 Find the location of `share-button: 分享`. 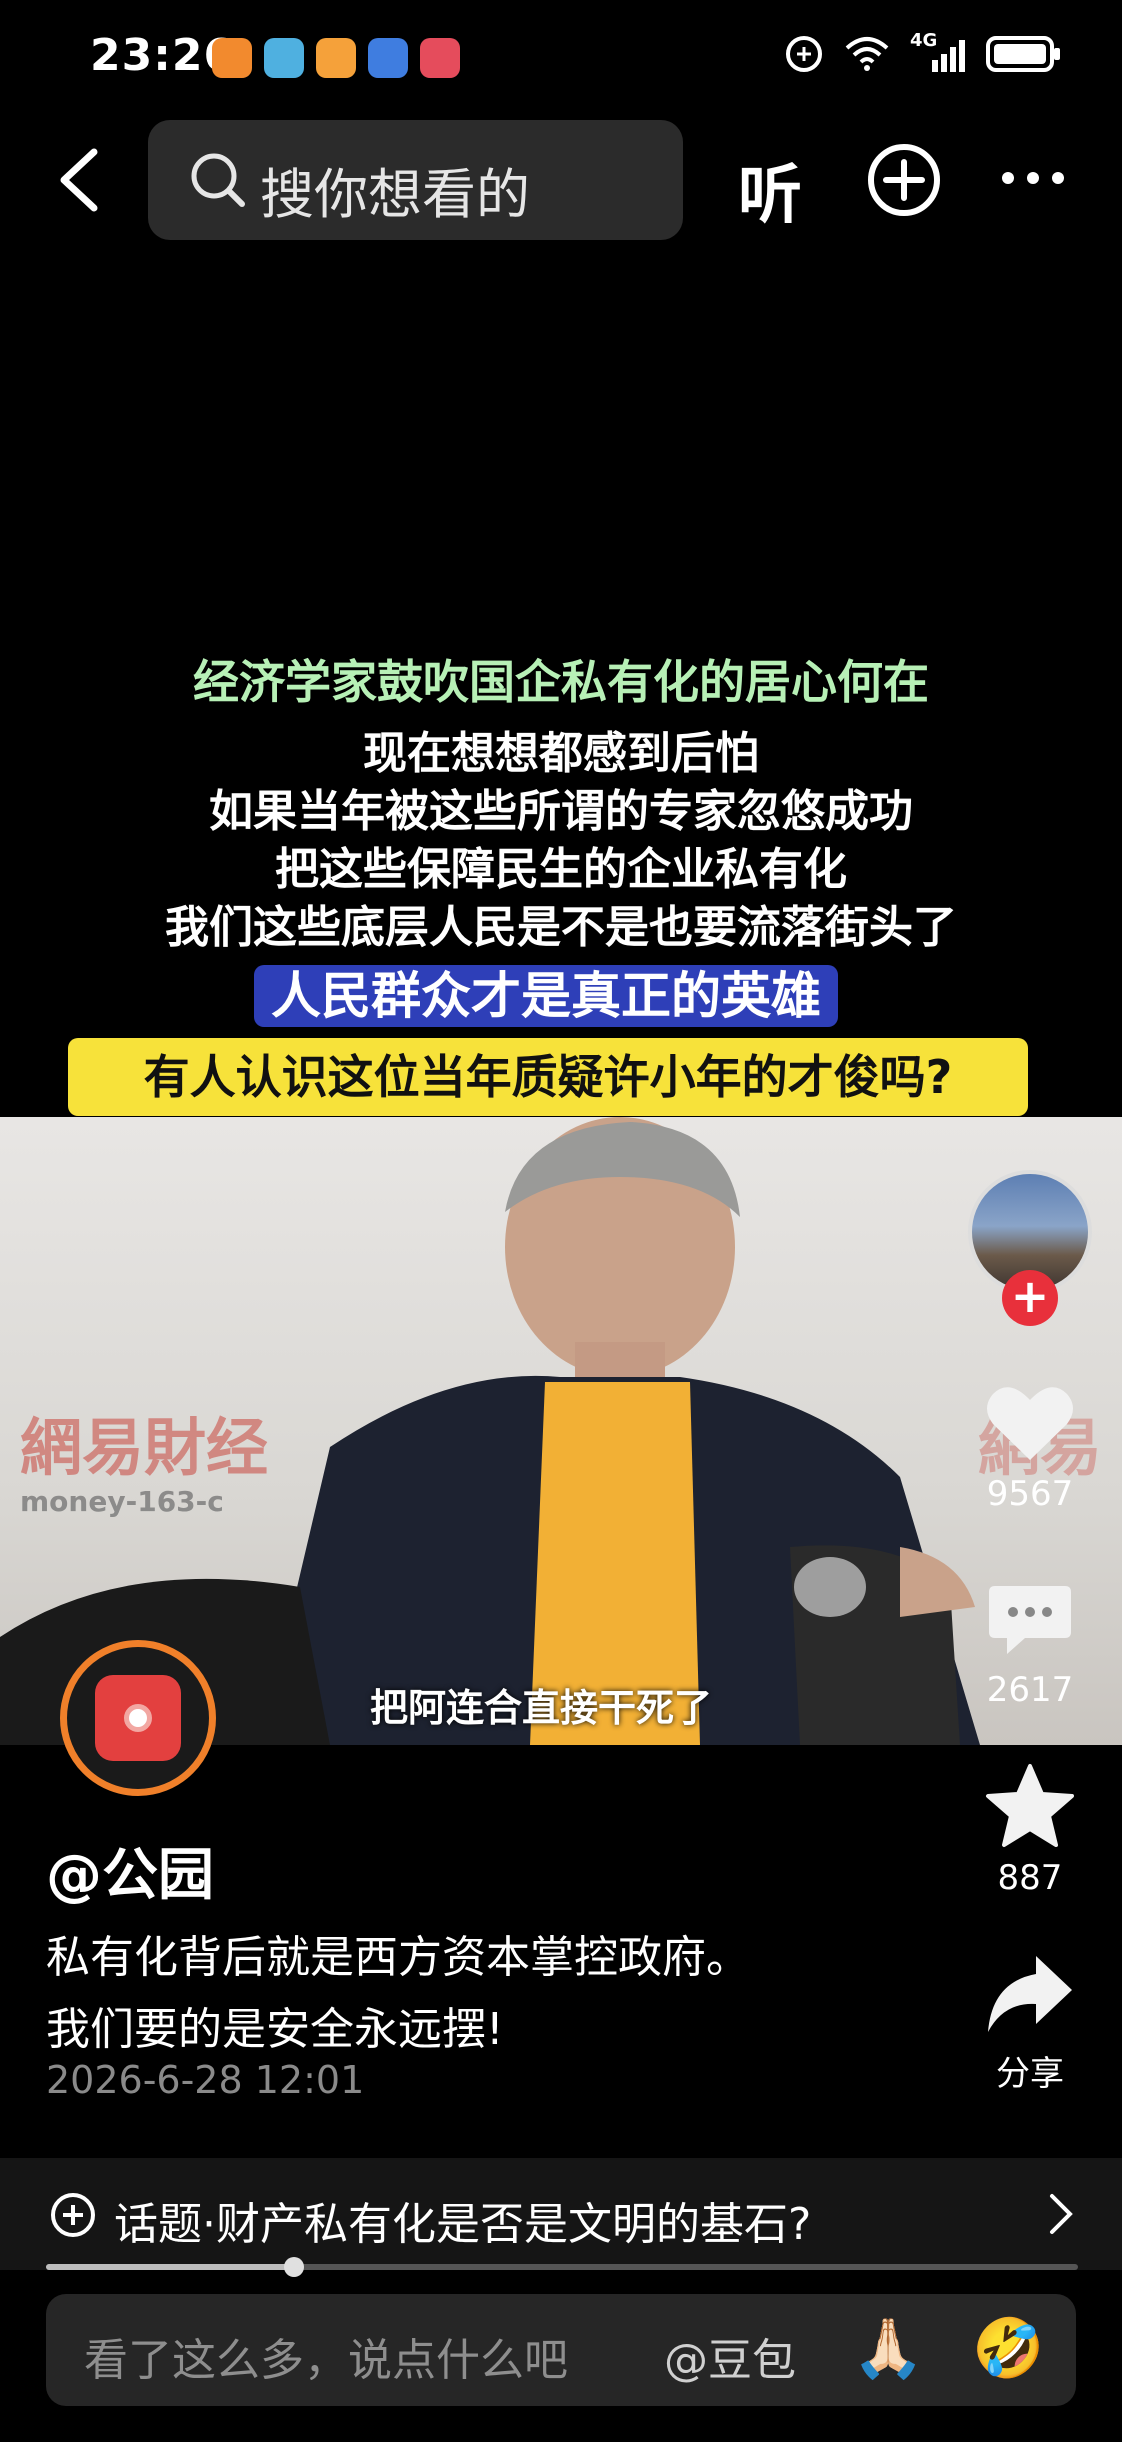

share-button: 分享 is located at coordinates (1030, 2023).